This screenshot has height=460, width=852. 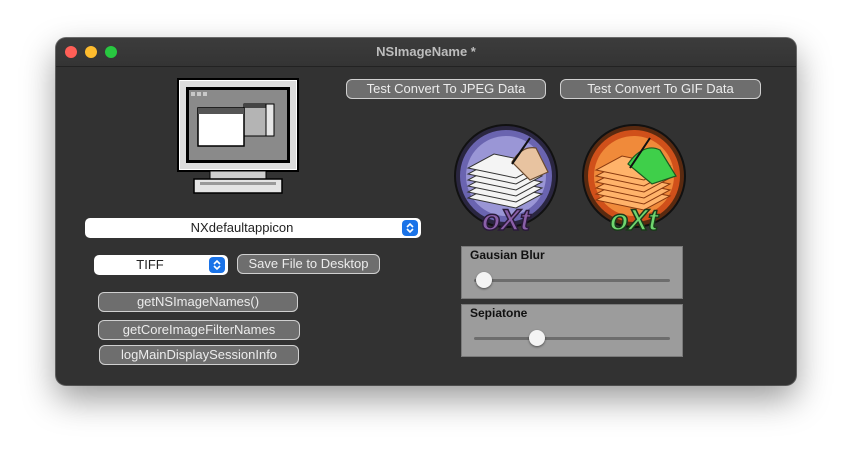 What do you see at coordinates (536, 338) in the screenshot?
I see `sepiatone-slider-knob` at bounding box center [536, 338].